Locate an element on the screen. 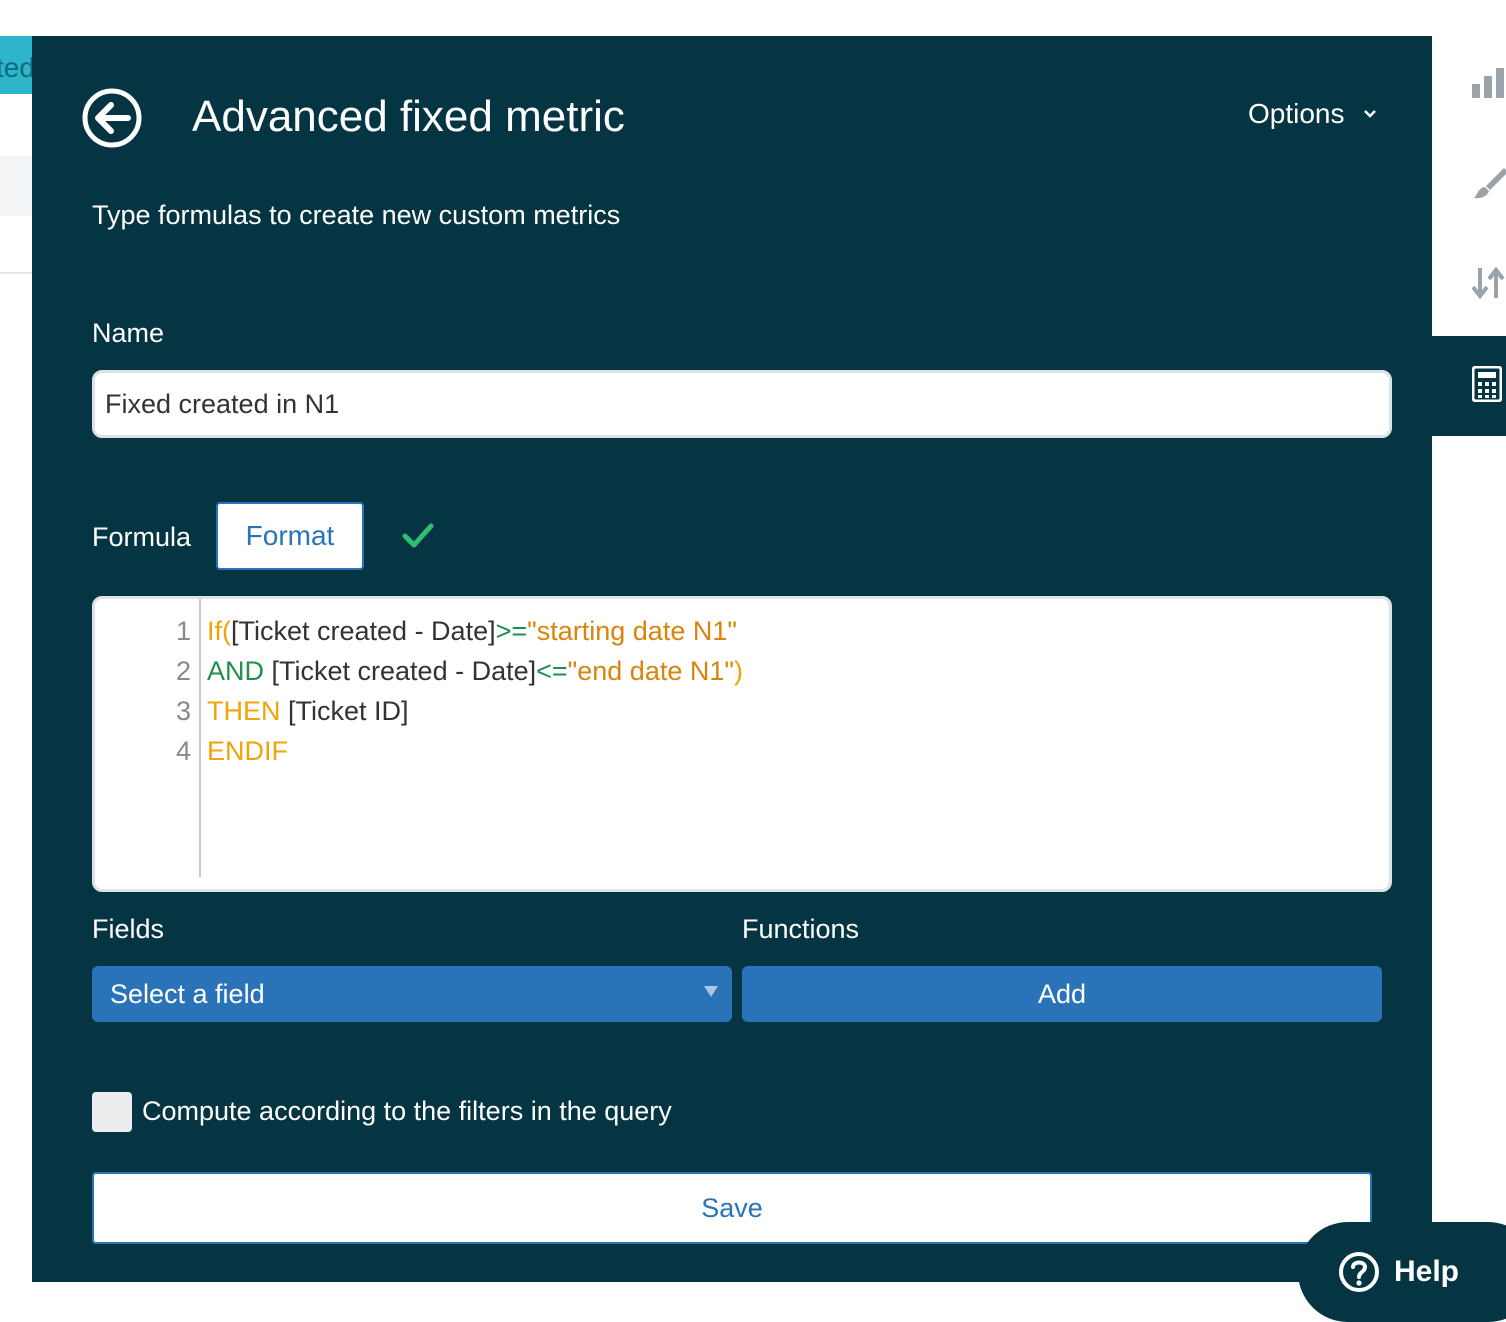 The image size is (1506, 1322). code-token: ENDIF is located at coordinates (247, 751).